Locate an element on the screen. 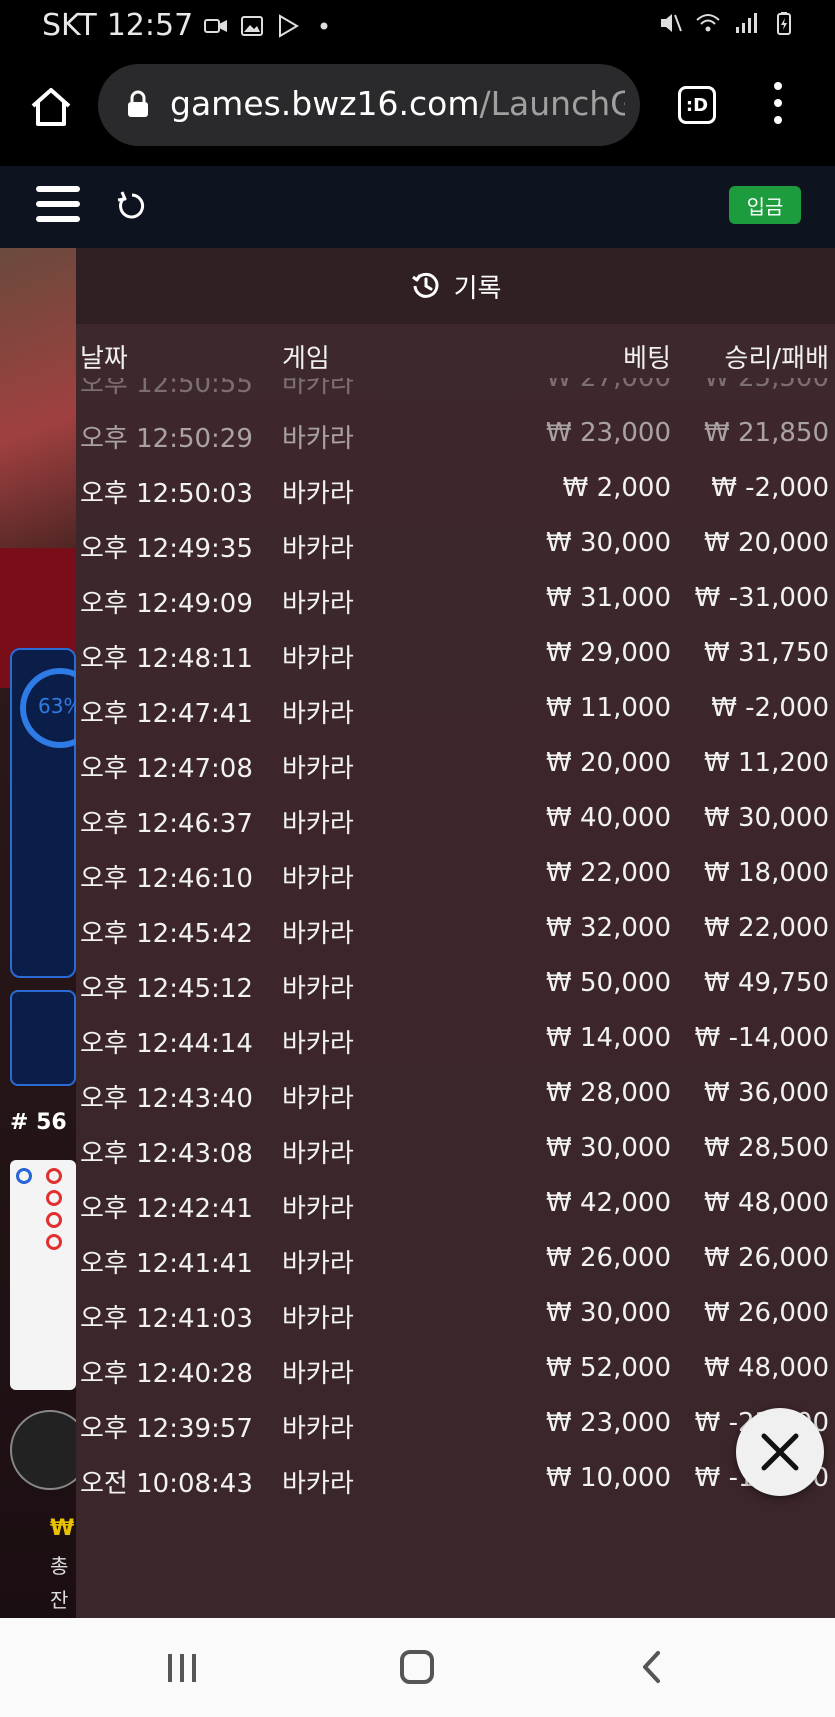 This screenshot has width=835, height=1717. history-icon is located at coordinates (425, 285).